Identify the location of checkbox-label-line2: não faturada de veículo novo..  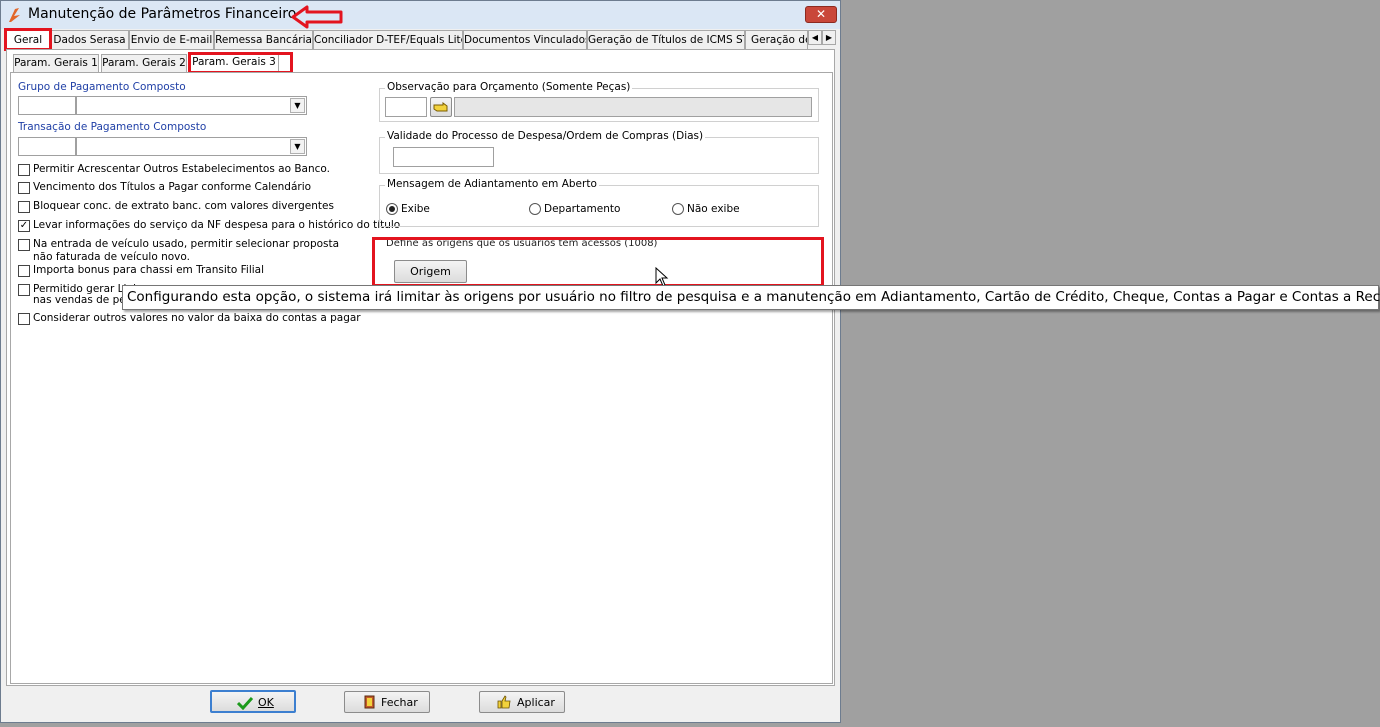
(111, 257).